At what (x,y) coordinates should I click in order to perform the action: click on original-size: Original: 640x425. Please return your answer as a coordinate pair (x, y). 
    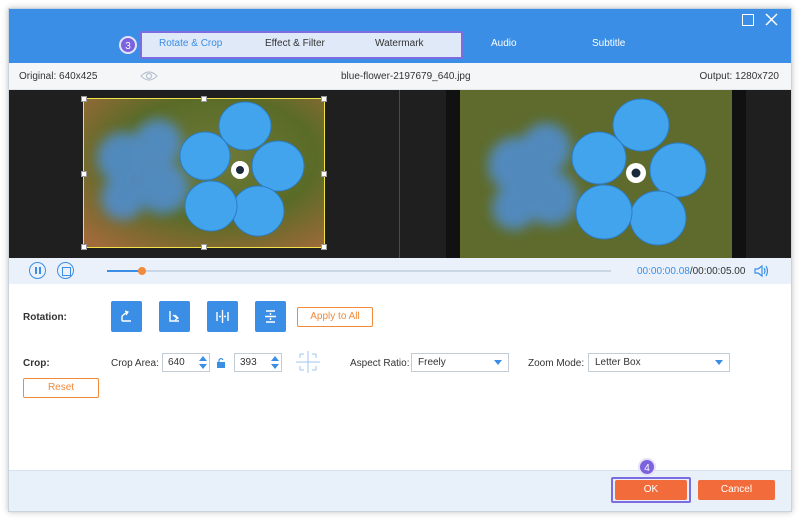
    Looking at the image, I should click on (58, 76).